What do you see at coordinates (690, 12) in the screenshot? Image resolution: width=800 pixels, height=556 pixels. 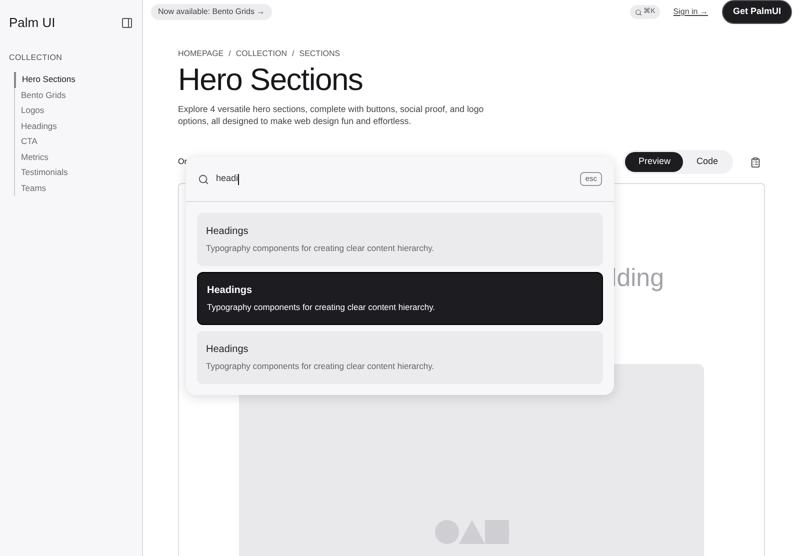 I see `sign-in-link: Sign in →` at bounding box center [690, 12].